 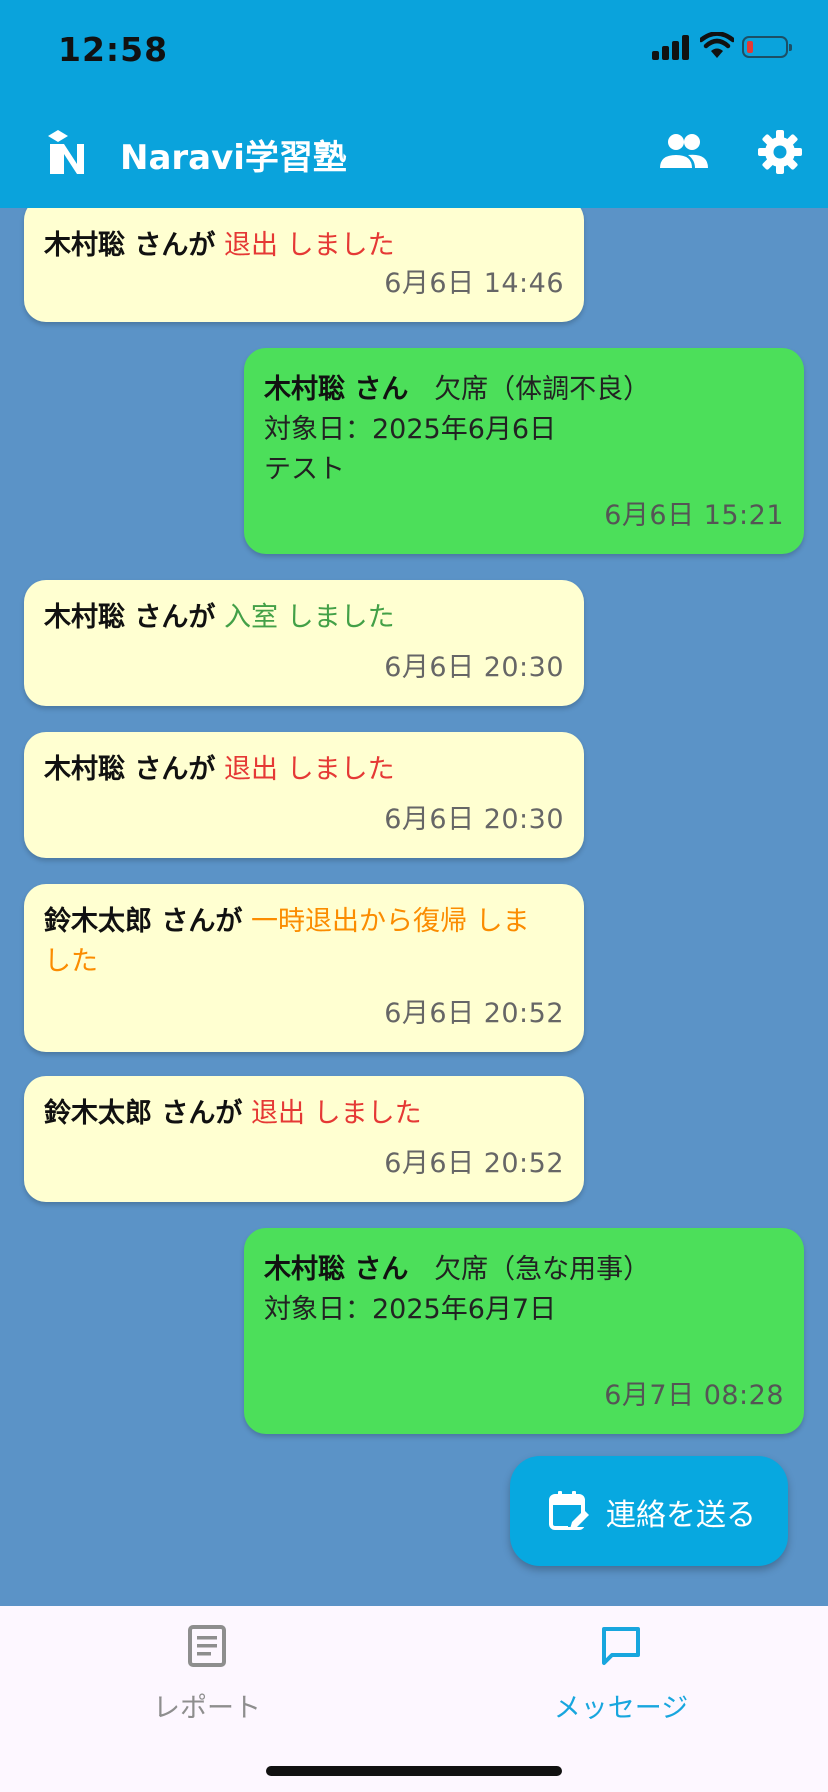 I want to click on battery-icon, so click(x=767, y=47).